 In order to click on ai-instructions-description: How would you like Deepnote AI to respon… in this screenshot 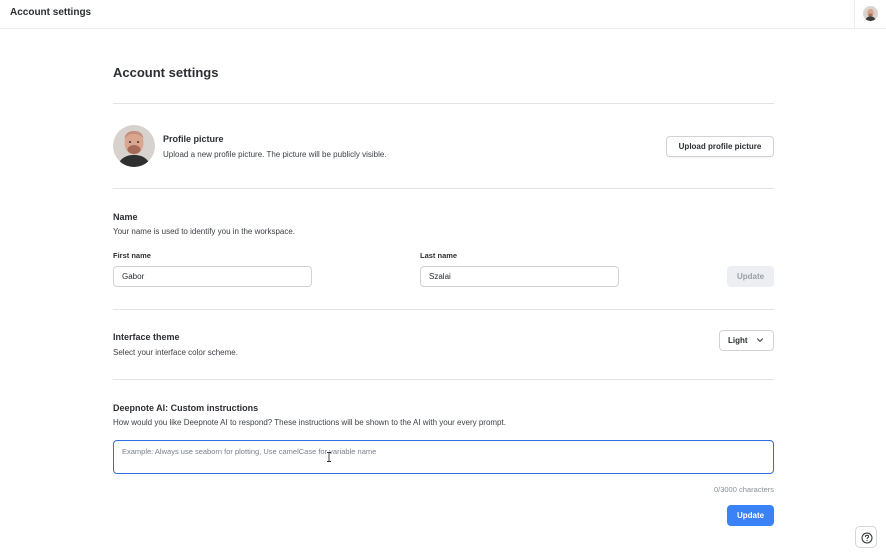, I will do `click(309, 422)`.